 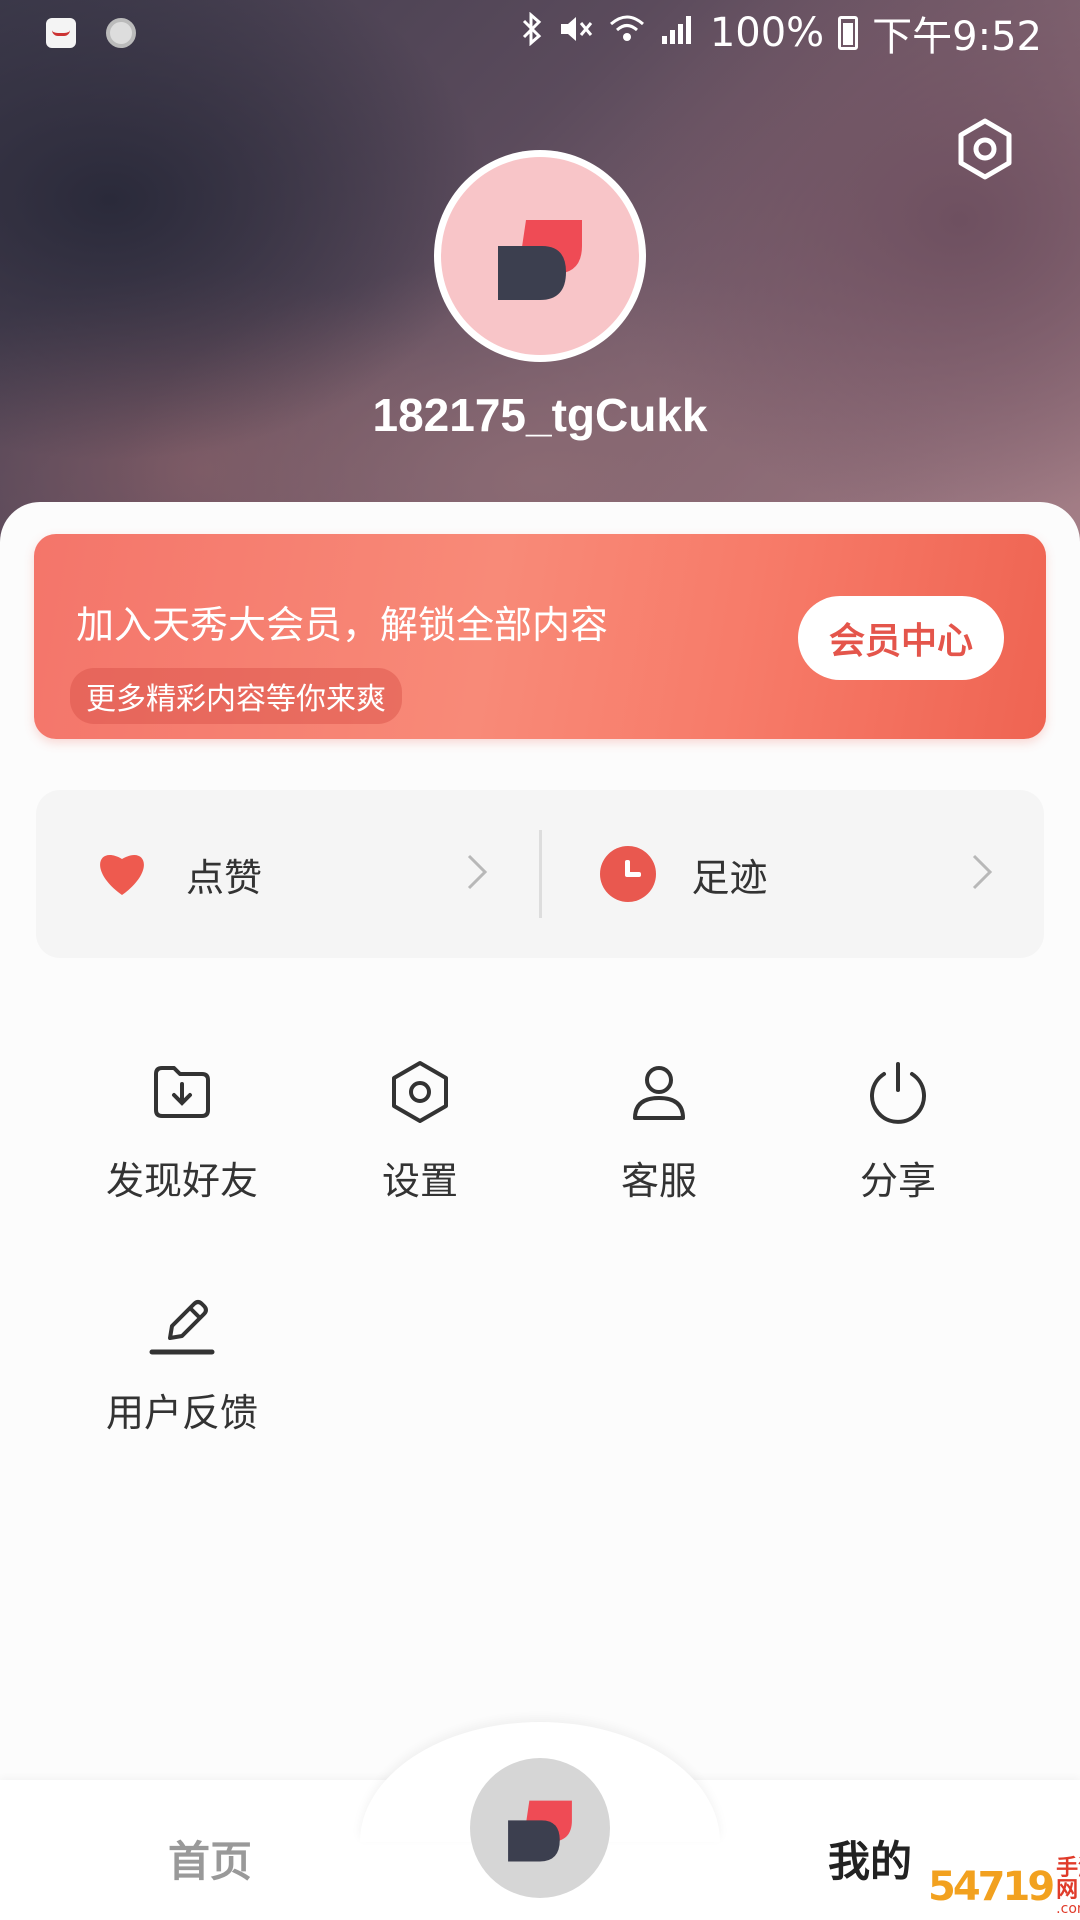 What do you see at coordinates (658, 1181) in the screenshot?
I see `customer-service-label: 客服` at bounding box center [658, 1181].